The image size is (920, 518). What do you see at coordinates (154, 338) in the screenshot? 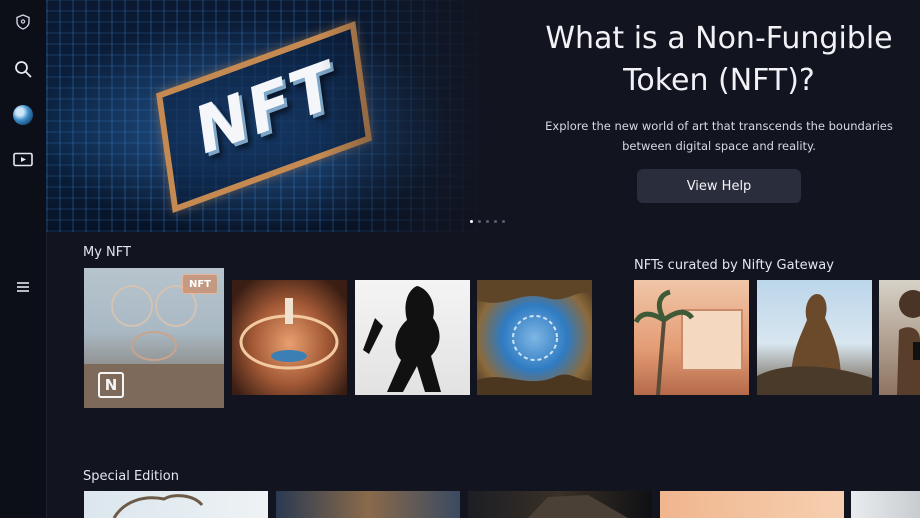
I see `my-nft-card-1: NFT N` at bounding box center [154, 338].